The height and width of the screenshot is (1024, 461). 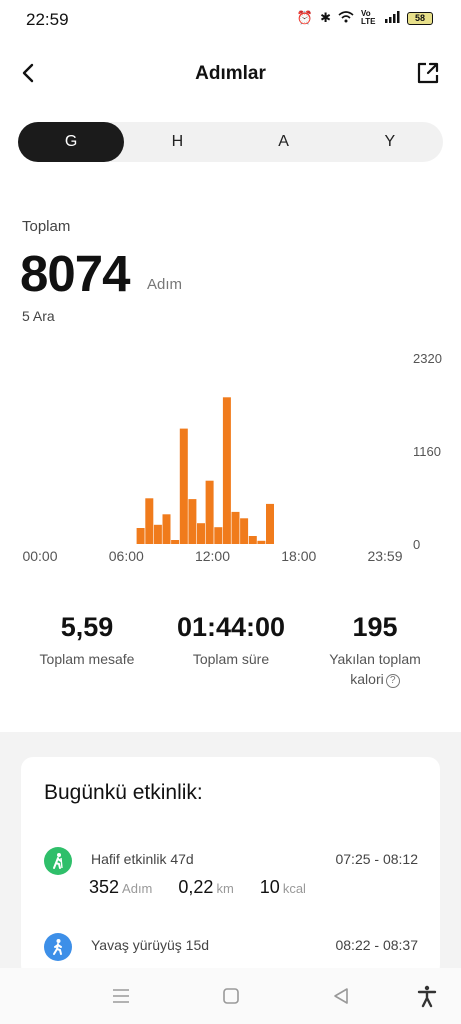 What do you see at coordinates (375, 659) in the screenshot?
I see `stat-calories-label-line1: Yakılan toplam` at bounding box center [375, 659].